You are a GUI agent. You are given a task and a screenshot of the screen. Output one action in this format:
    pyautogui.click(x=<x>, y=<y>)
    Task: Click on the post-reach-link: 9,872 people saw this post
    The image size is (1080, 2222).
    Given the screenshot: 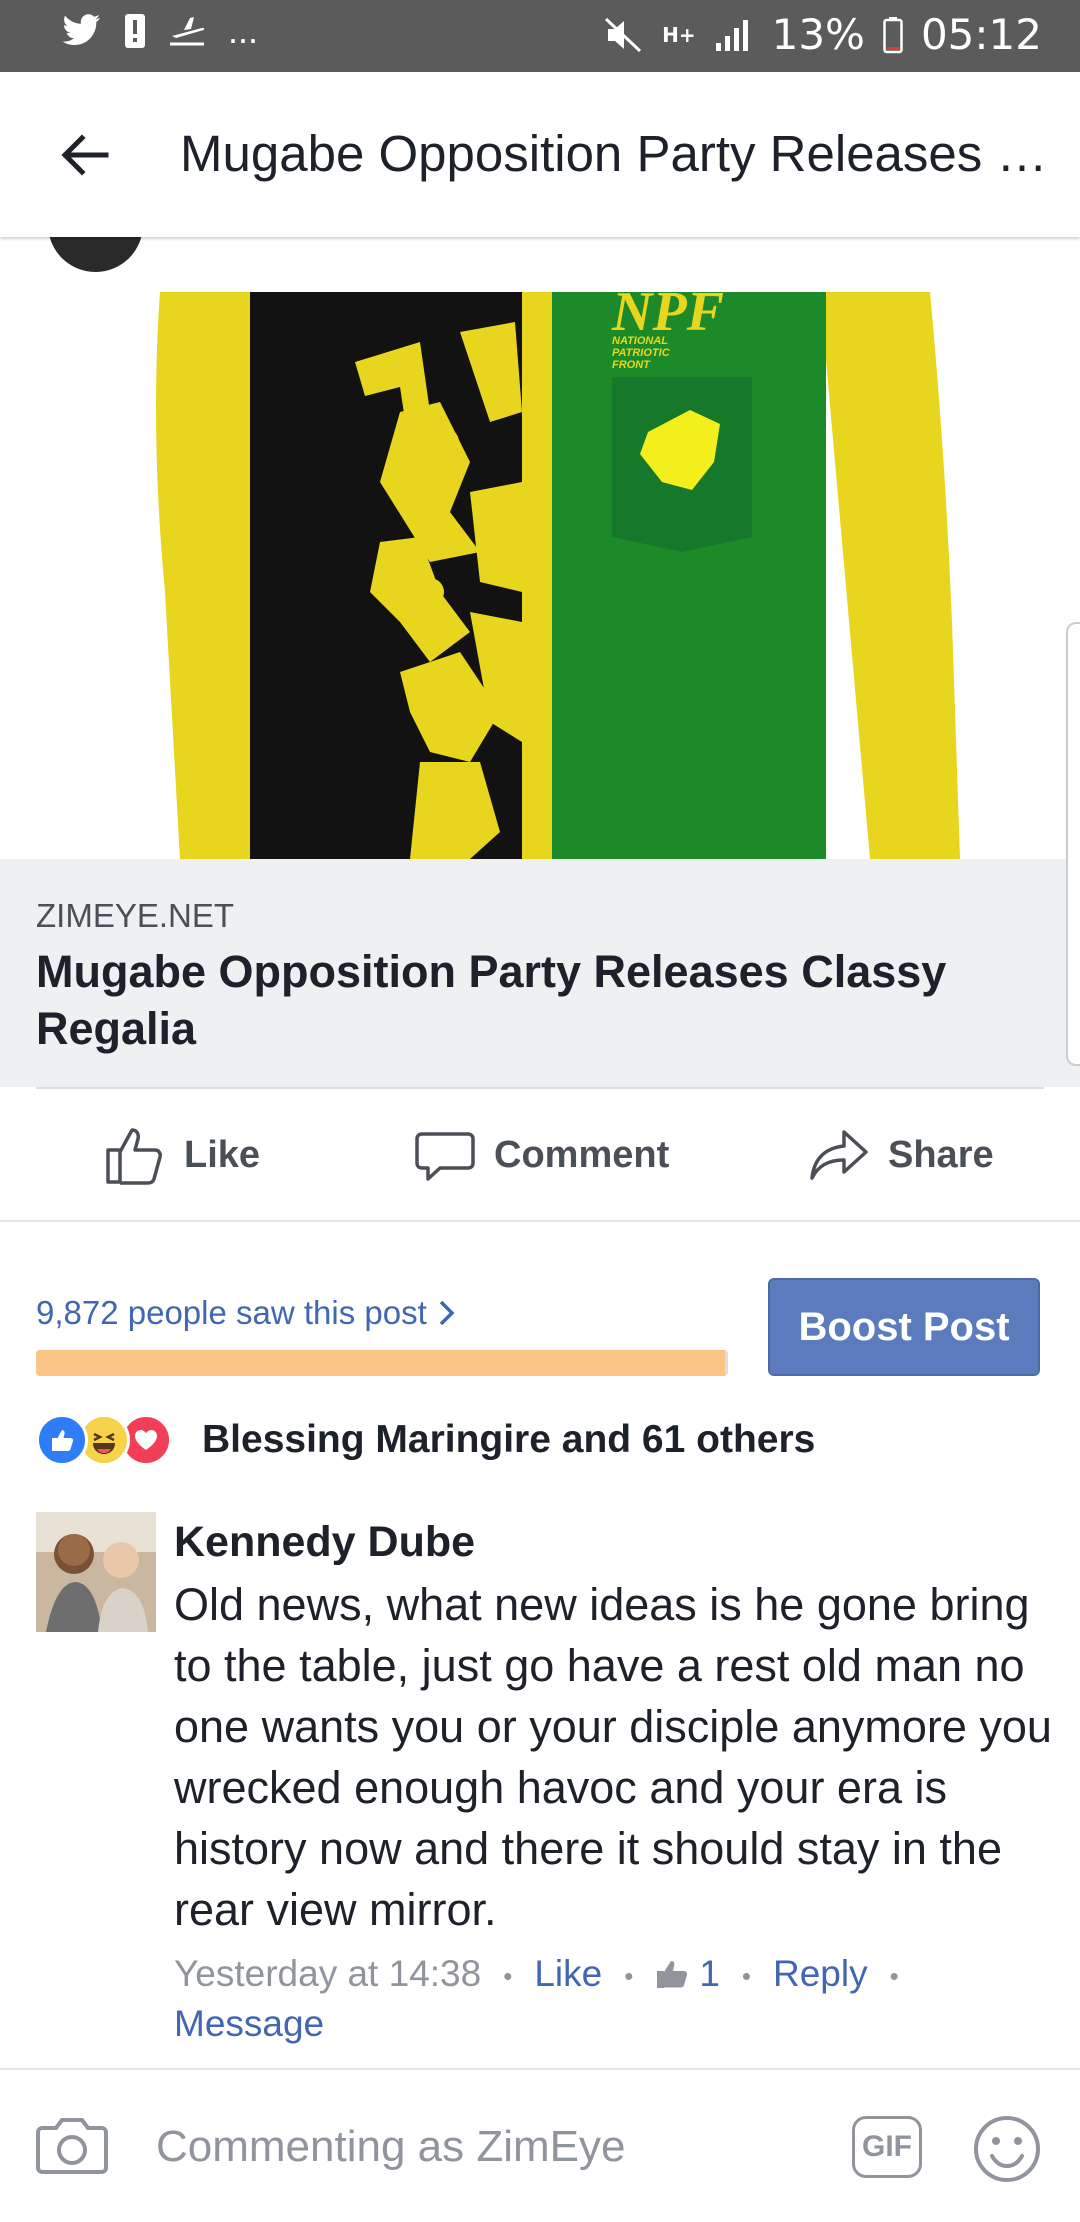 What is the action you would take?
    pyautogui.click(x=246, y=1313)
    